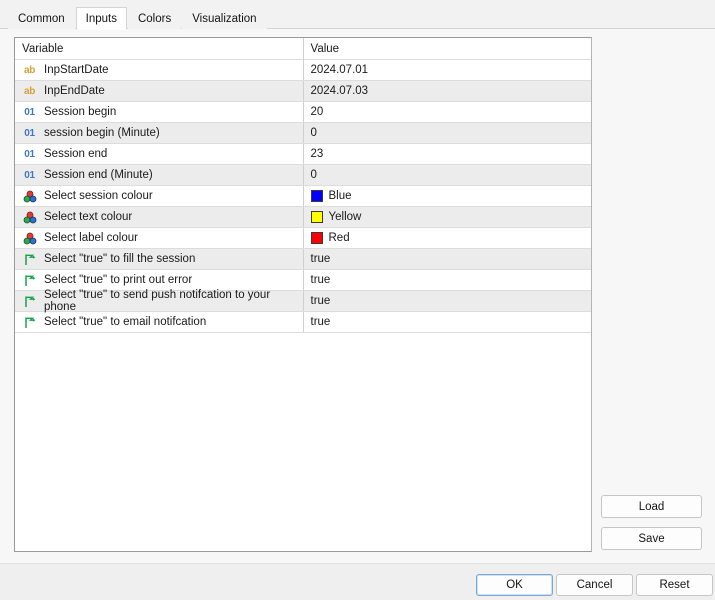  I want to click on variable-cell-content: 01 Session begin, so click(159, 112).